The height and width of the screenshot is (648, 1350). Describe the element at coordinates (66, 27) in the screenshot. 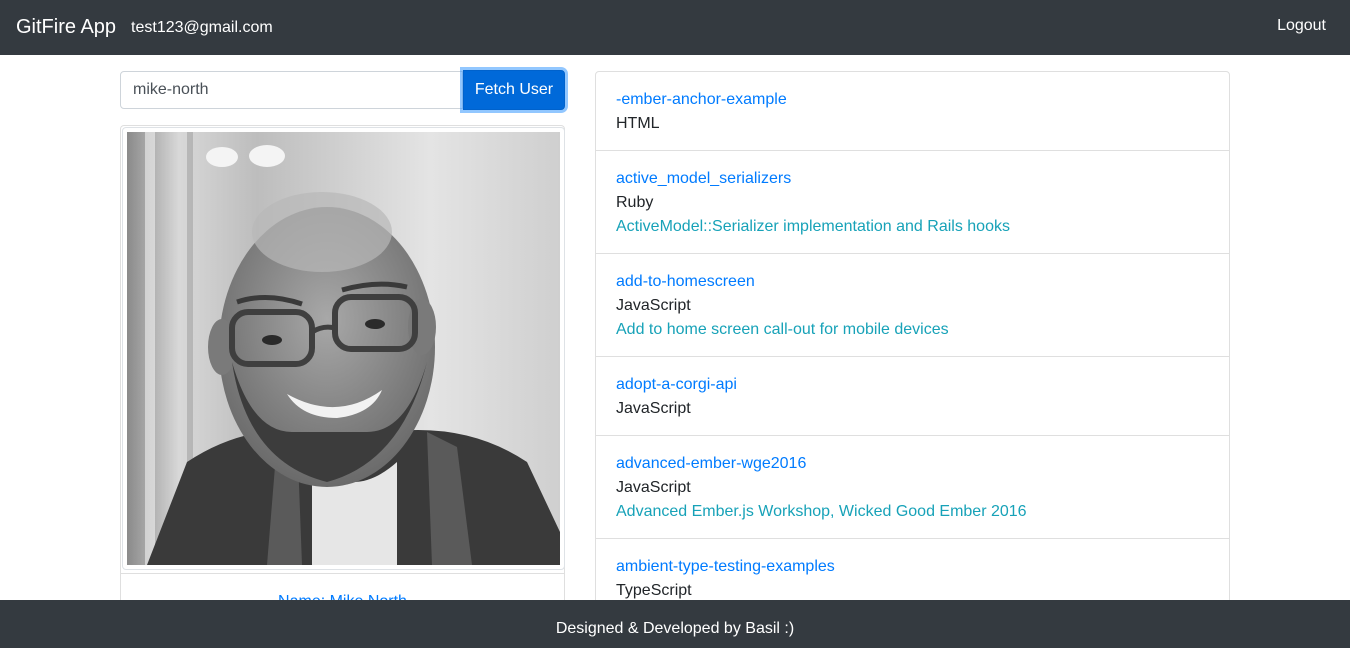

I see `app-brand: GitFire App` at that location.